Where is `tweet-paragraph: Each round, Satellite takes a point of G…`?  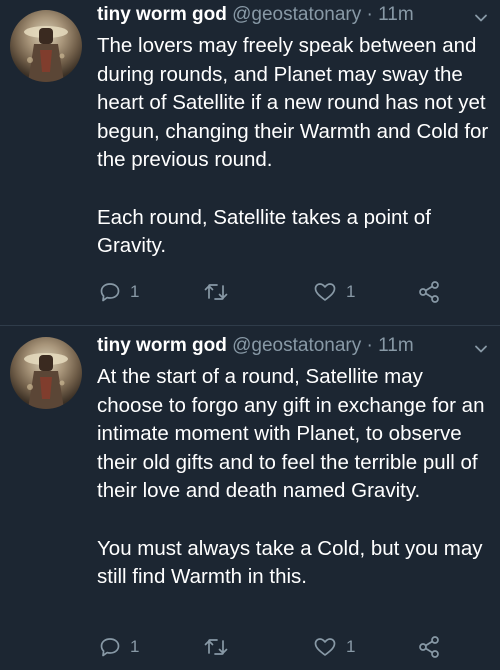 tweet-paragraph: Each round, Satellite takes a point of G… is located at coordinates (264, 231).